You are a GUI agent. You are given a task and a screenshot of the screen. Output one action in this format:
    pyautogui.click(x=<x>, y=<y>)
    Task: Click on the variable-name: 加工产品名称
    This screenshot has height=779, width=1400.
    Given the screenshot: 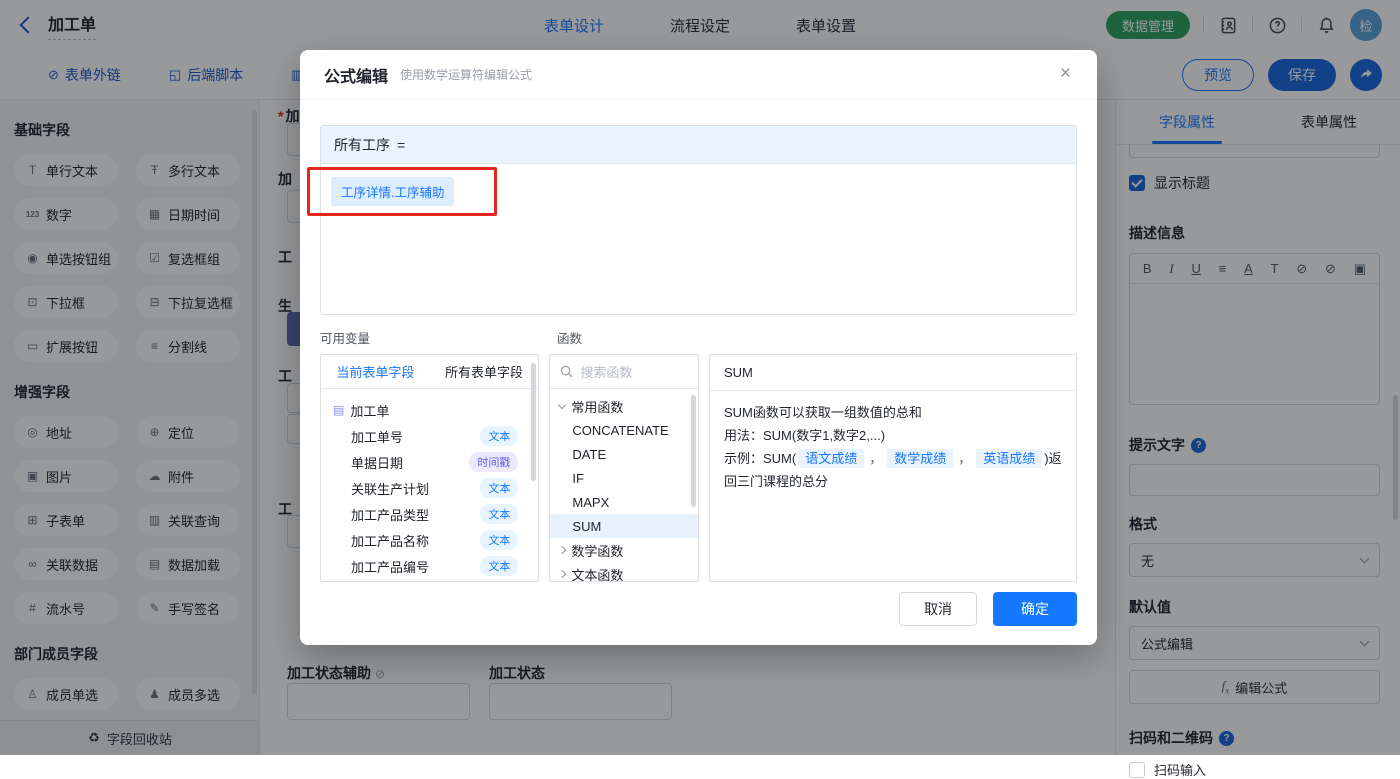 What is the action you would take?
    pyautogui.click(x=390, y=541)
    